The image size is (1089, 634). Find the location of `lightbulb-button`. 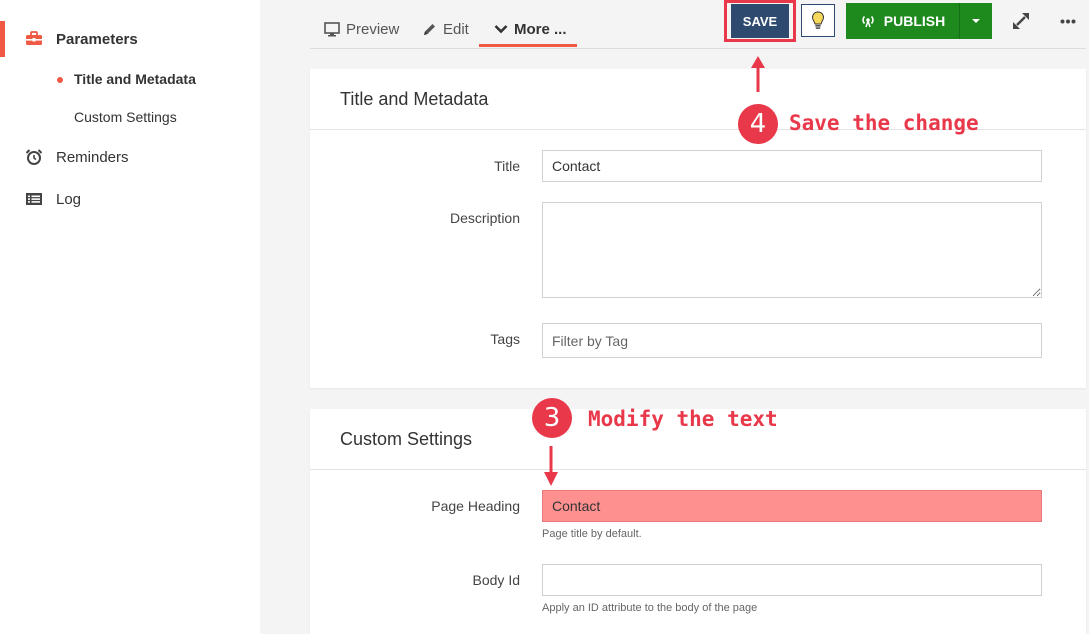

lightbulb-button is located at coordinates (818, 20).